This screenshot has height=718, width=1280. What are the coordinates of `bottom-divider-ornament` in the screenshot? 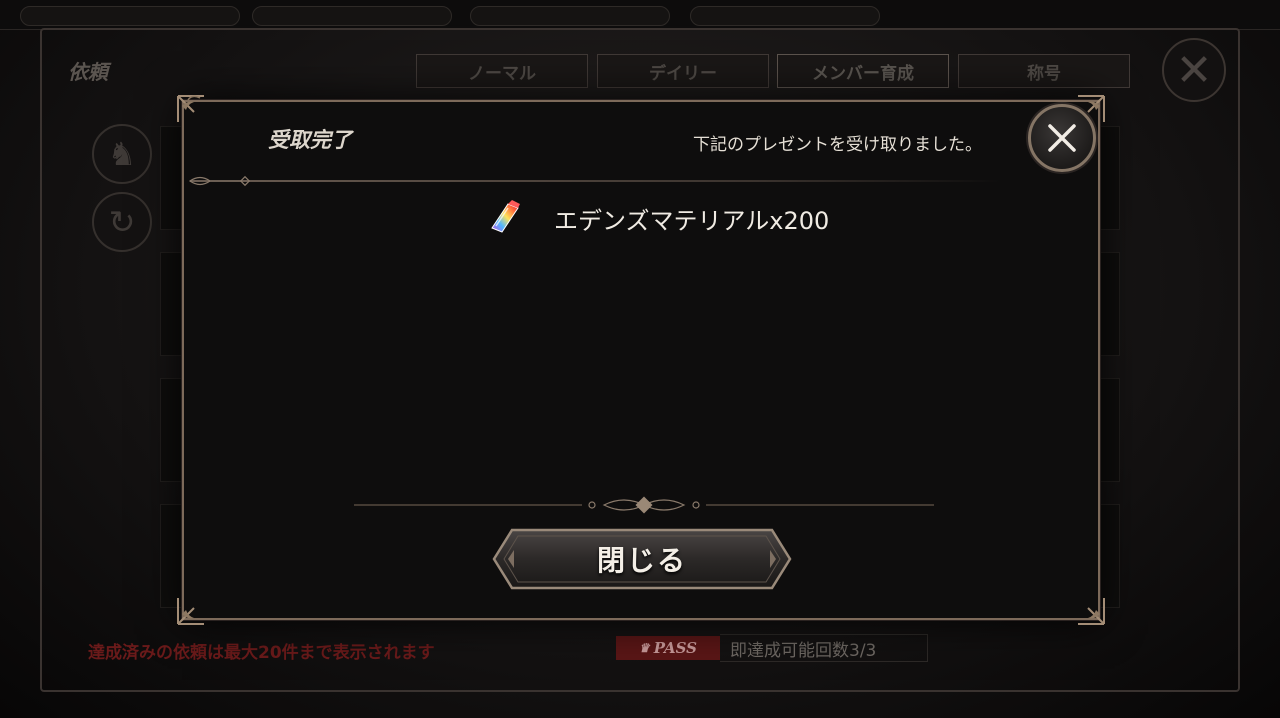 It's located at (644, 505).